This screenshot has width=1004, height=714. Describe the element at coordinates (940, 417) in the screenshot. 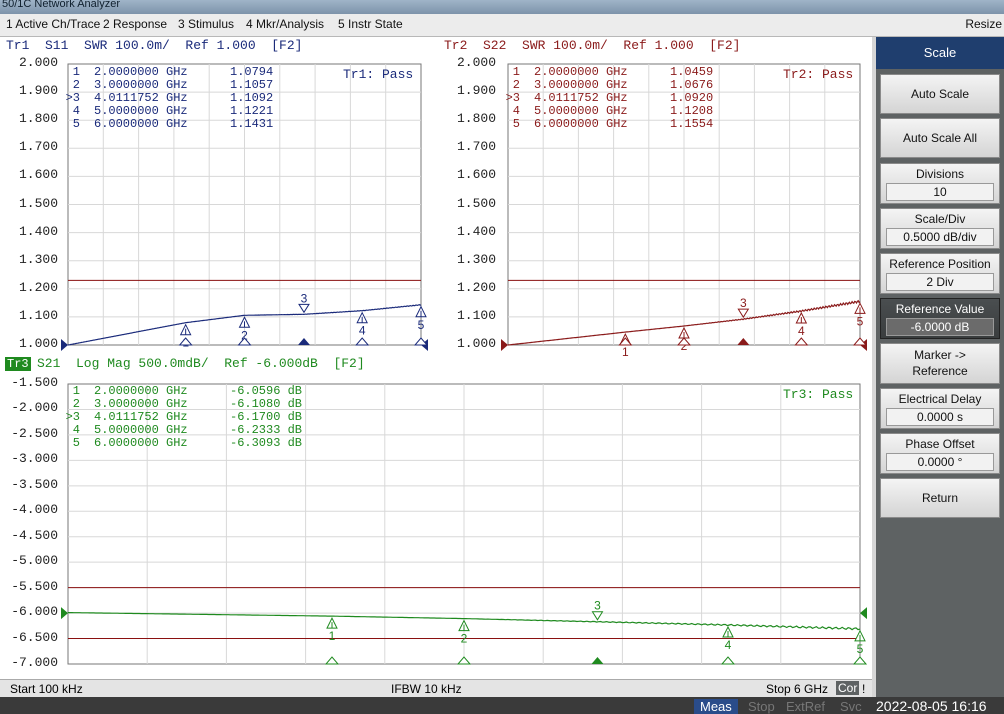

I see `electrical-delay-value: 0.0000 s` at that location.